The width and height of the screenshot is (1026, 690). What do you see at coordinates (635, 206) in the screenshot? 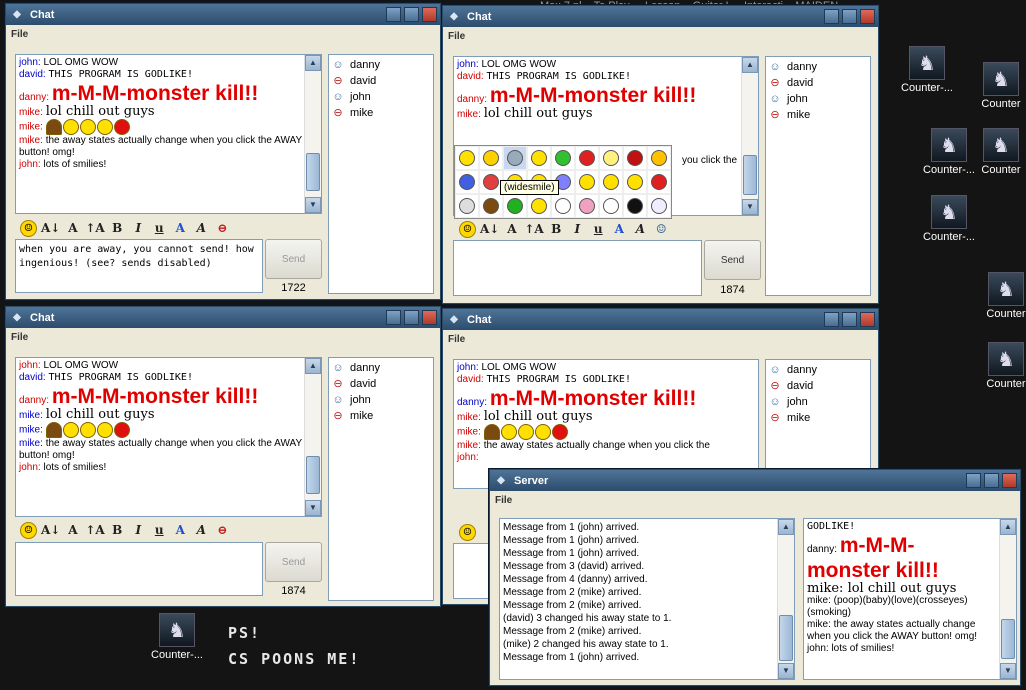
I see `evil-icon` at bounding box center [635, 206].